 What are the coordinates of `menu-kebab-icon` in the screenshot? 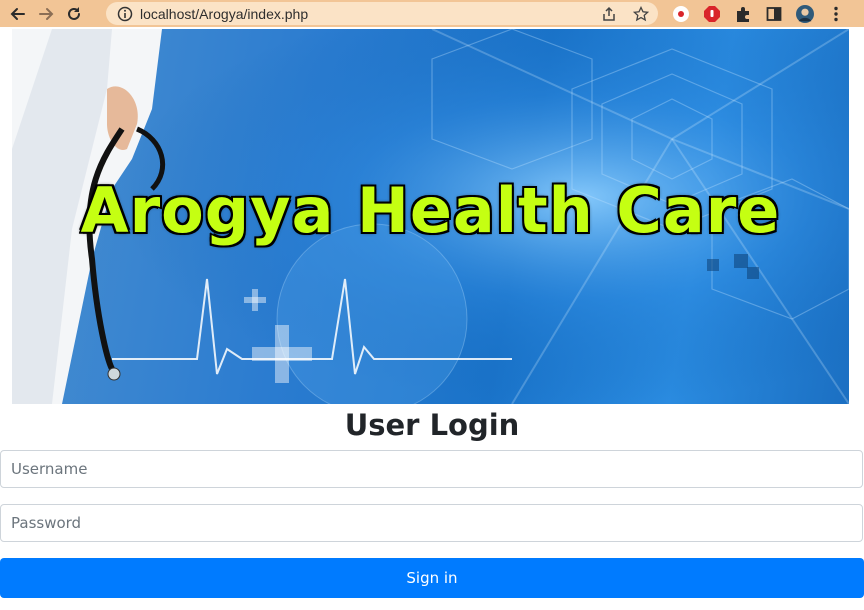 It's located at (836, 14).